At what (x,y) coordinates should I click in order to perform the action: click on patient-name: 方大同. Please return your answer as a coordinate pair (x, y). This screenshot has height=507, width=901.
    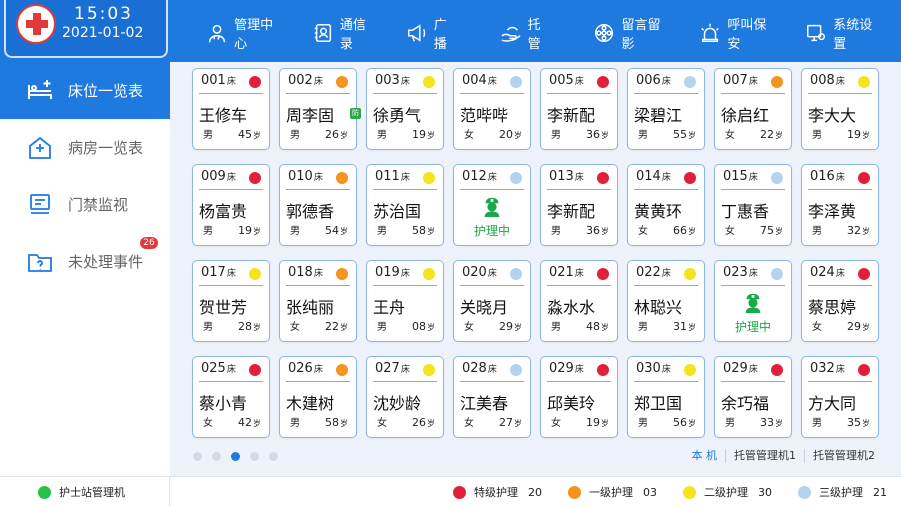
    Looking at the image, I should click on (832, 403).